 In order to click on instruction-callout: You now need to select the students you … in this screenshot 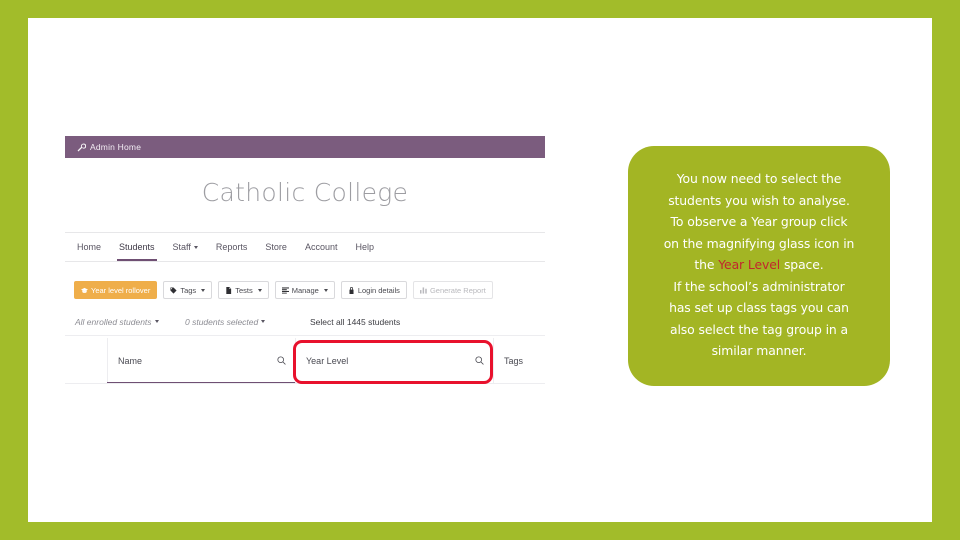, I will do `click(759, 266)`.